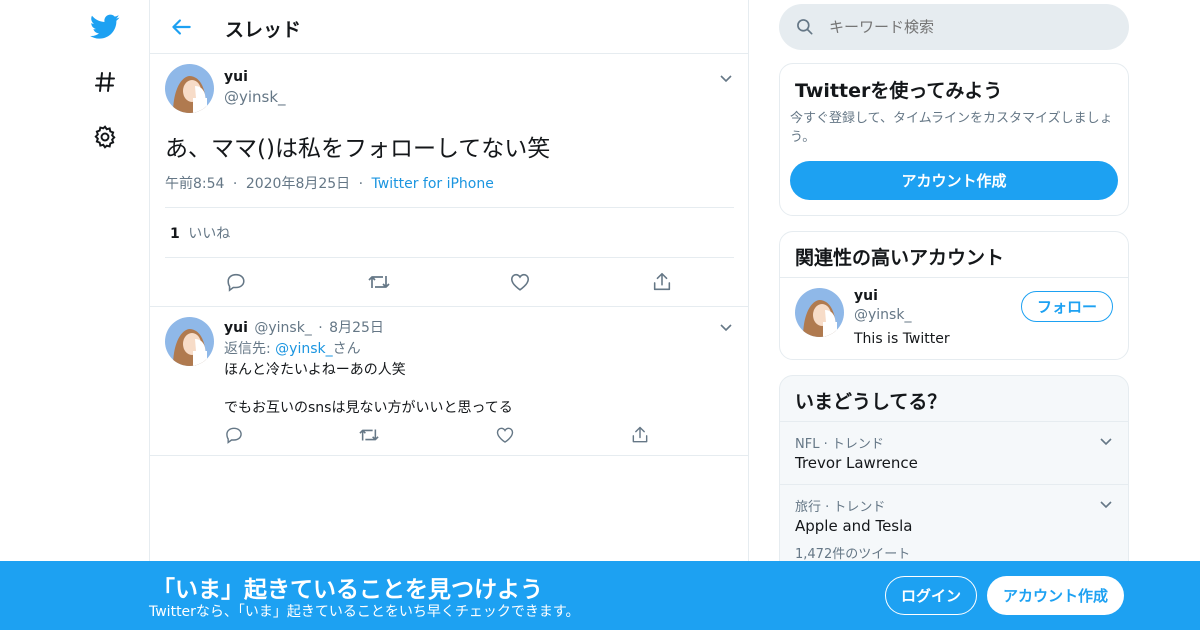  What do you see at coordinates (347, 590) in the screenshot?
I see `banner-title: 「いま」起きていることを見つけよう` at bounding box center [347, 590].